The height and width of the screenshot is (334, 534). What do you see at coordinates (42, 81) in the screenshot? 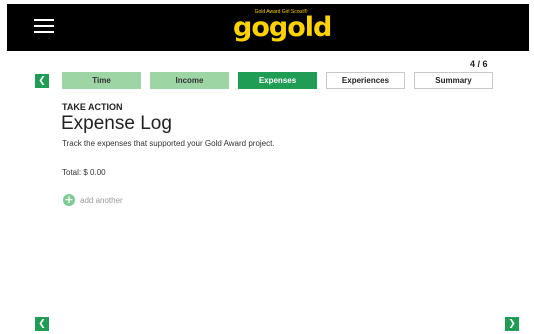
I see `tabs-prev-chevron-left-icon: ❮` at bounding box center [42, 81].